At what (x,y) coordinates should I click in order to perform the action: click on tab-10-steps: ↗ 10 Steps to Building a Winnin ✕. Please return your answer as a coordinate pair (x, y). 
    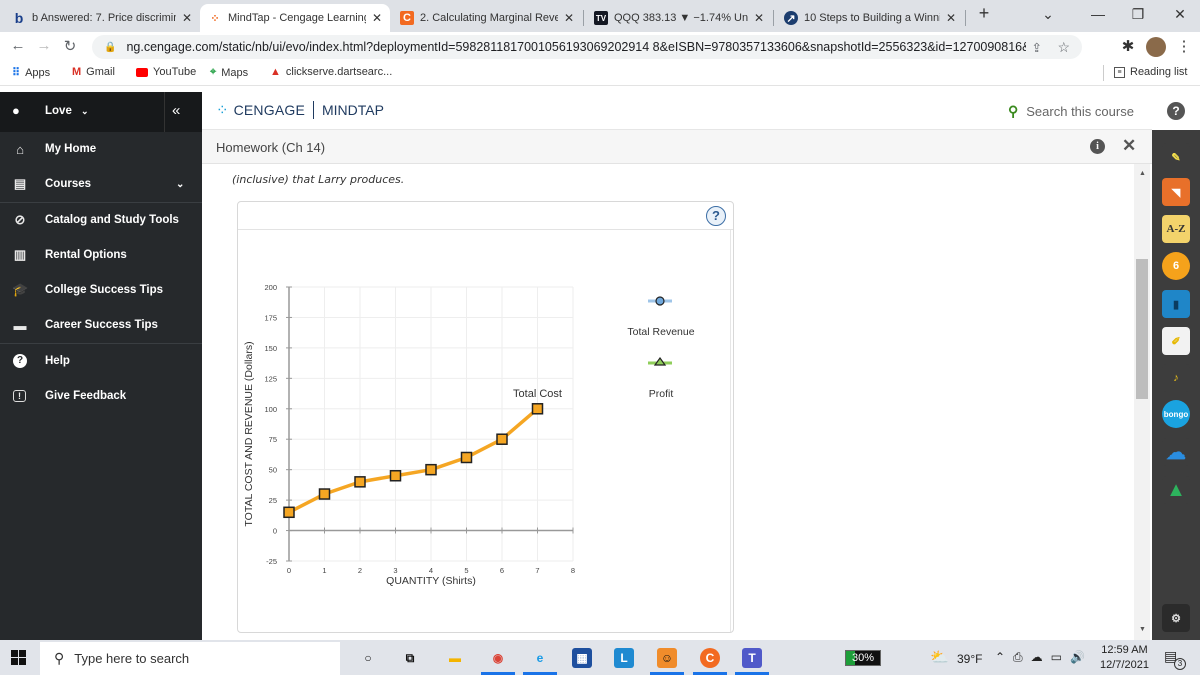
    Looking at the image, I should click on (870, 18).